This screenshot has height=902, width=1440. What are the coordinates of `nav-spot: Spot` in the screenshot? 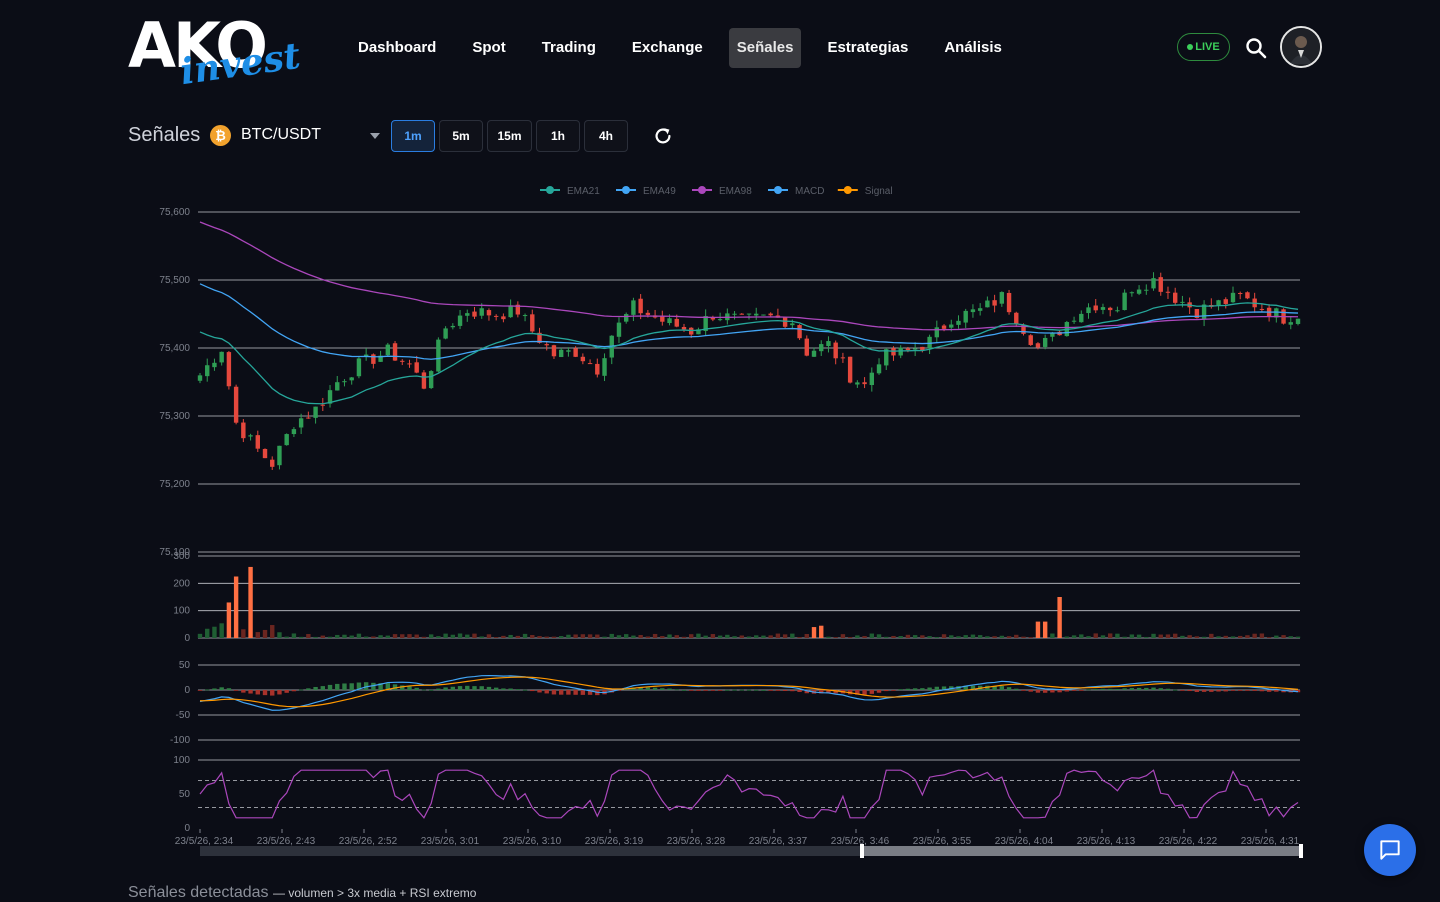 It's located at (488, 48).